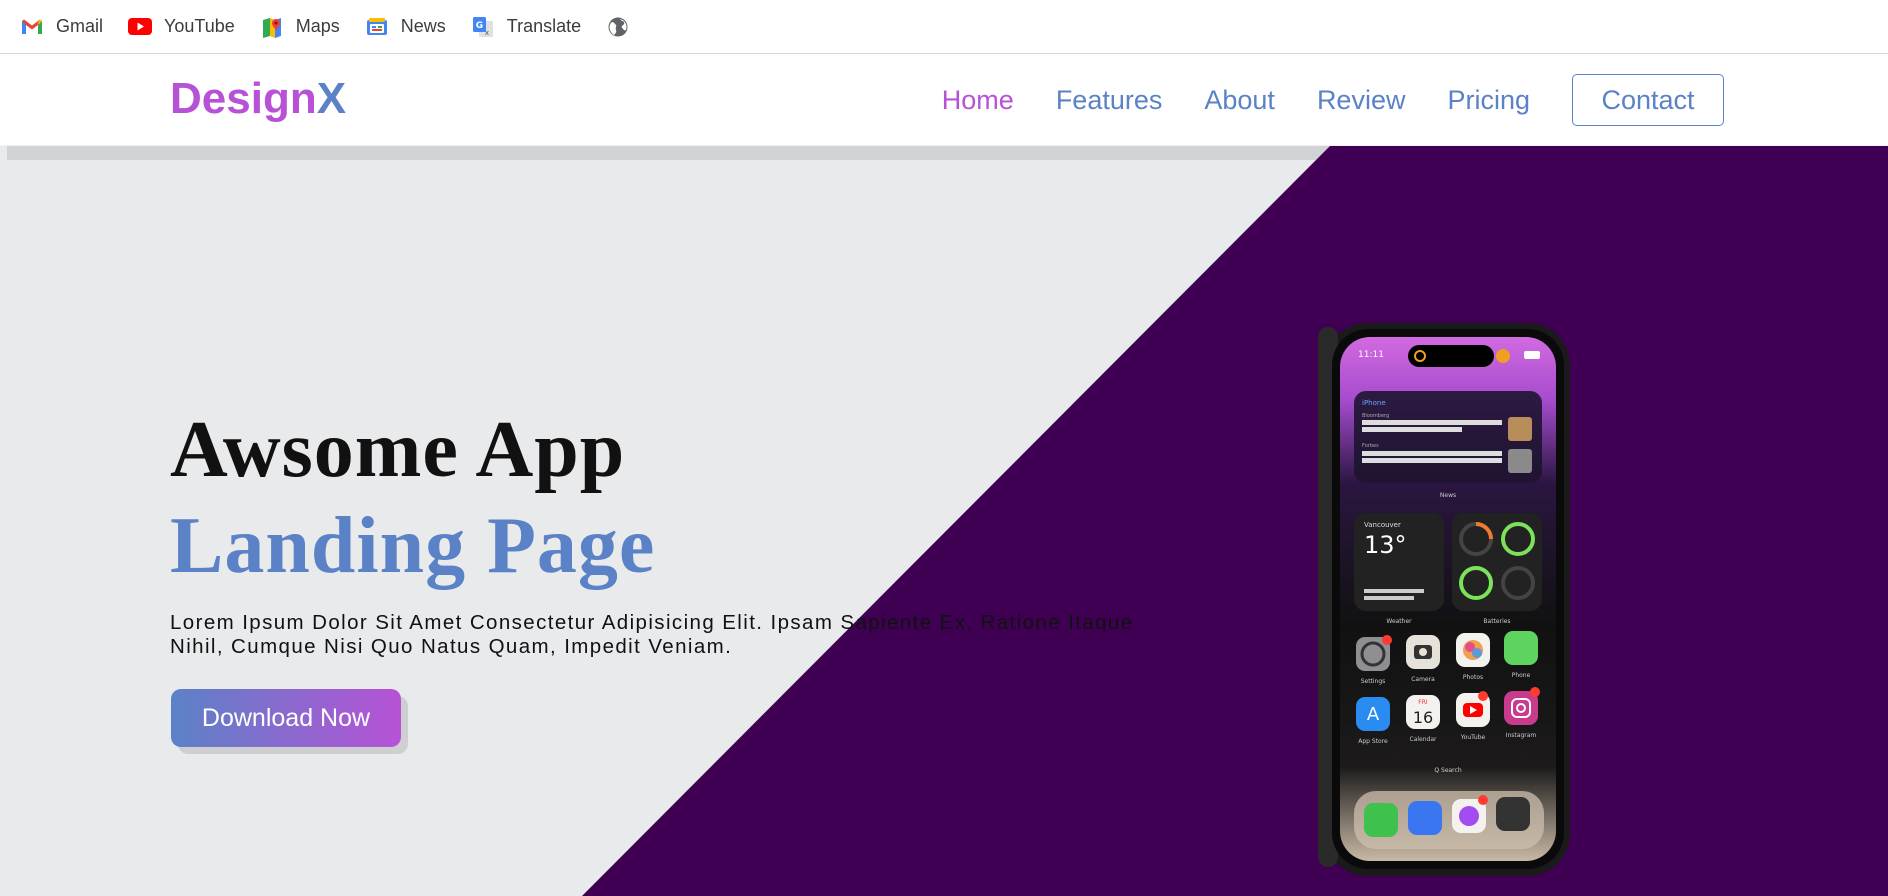 This screenshot has height=896, width=1888. What do you see at coordinates (1370, 446) in the screenshot?
I see `svg-text: Forbes` at bounding box center [1370, 446].